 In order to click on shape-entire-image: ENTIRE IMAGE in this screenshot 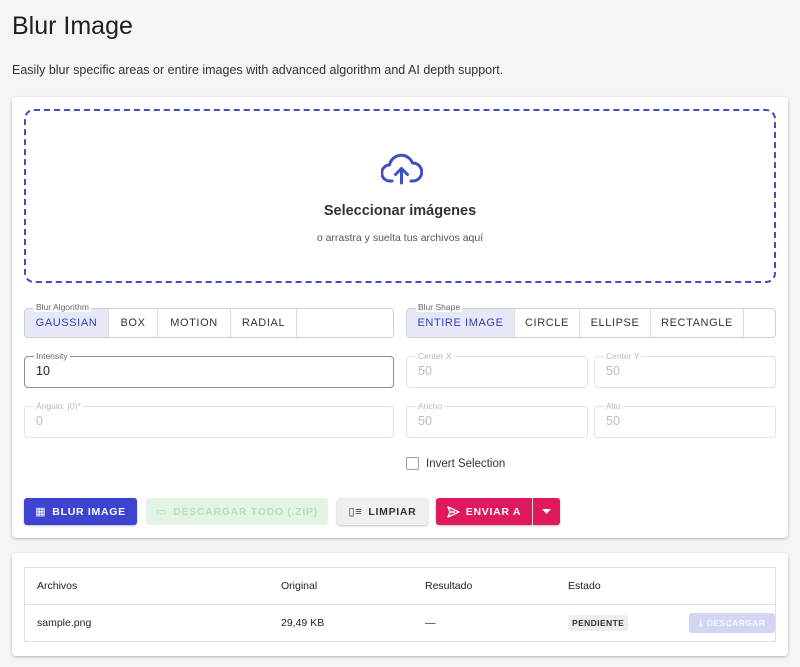, I will do `click(461, 323)`.